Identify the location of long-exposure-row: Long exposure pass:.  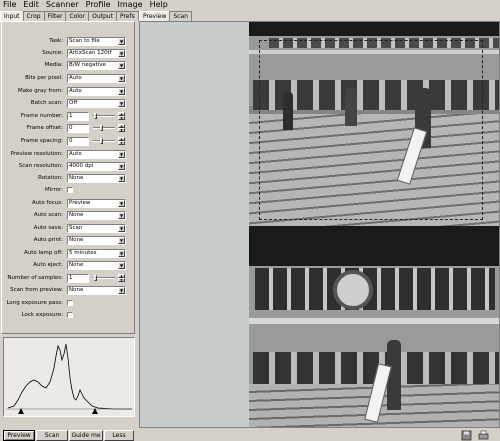
(68, 303).